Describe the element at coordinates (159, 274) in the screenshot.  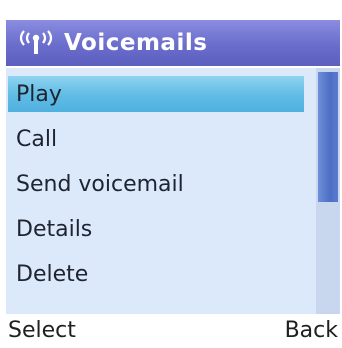
I see `menu-item-delete: Delete` at that location.